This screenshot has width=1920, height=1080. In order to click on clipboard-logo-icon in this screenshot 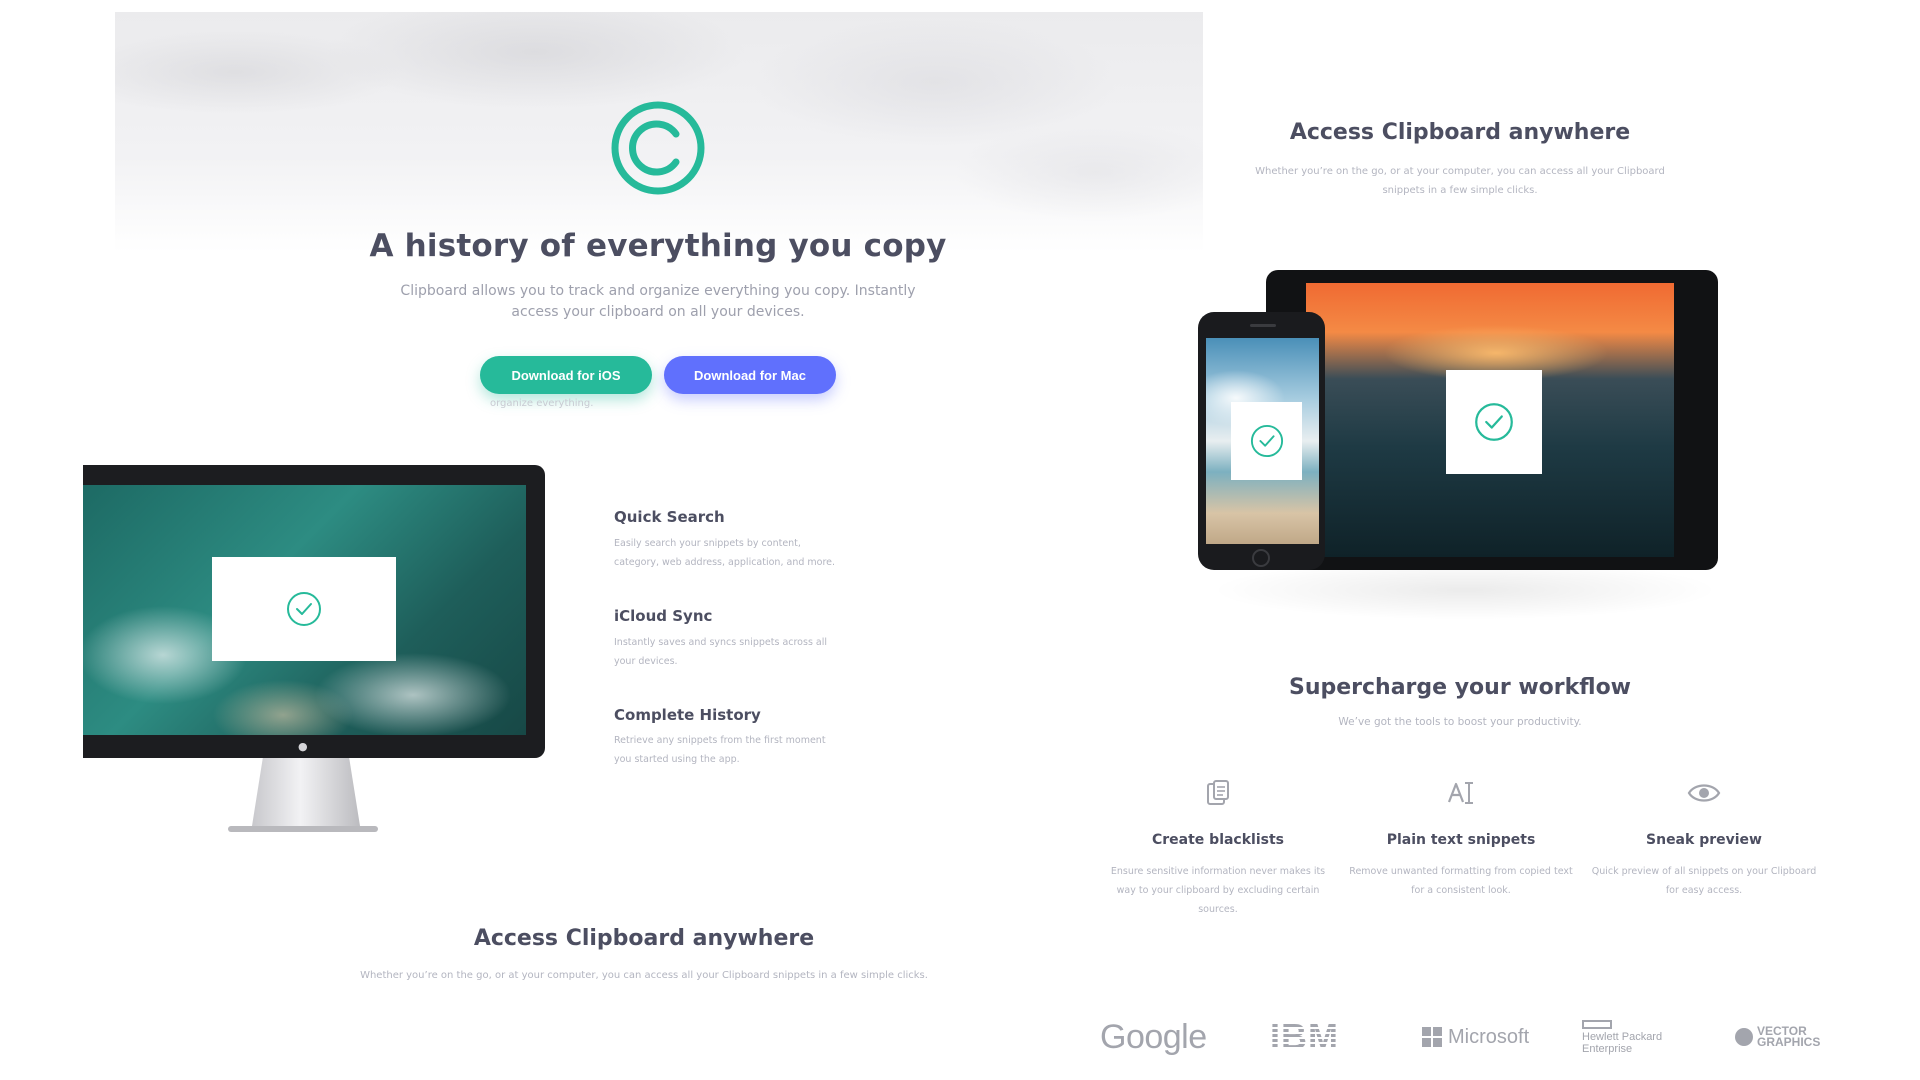, I will do `click(658, 148)`.